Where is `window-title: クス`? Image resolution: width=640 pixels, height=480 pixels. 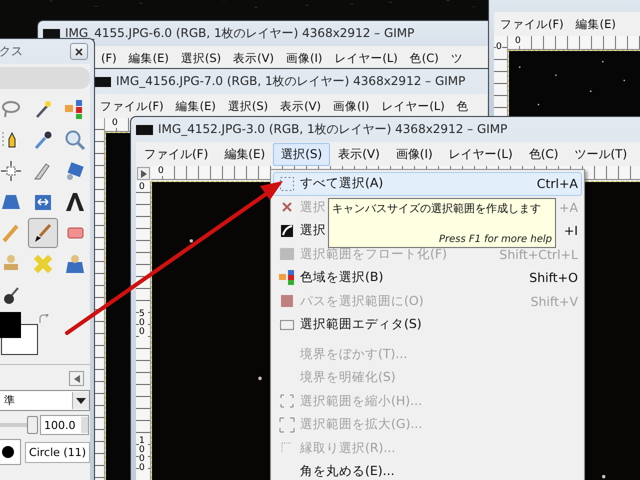
window-title: クス is located at coordinates (11, 51).